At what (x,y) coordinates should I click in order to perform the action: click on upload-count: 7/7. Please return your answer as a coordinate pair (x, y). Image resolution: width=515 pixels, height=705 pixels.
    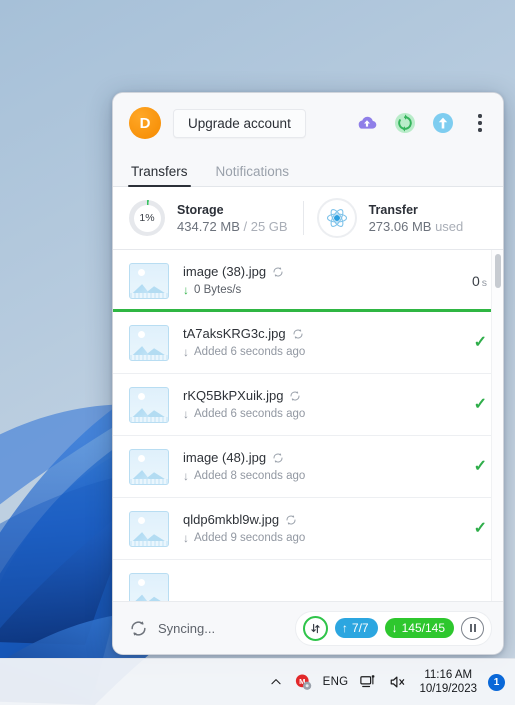
    Looking at the image, I should click on (360, 628).